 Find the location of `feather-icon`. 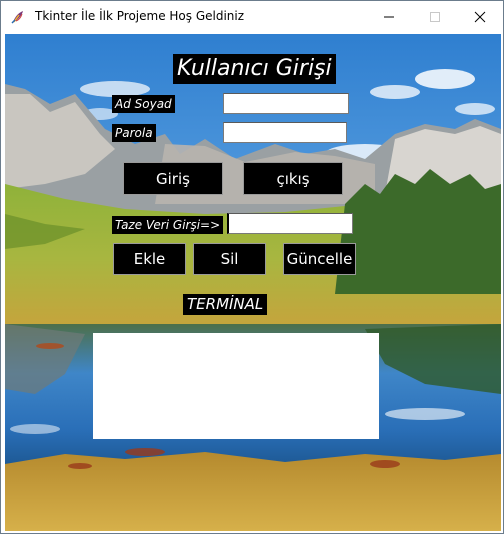

feather-icon is located at coordinates (18, 17).